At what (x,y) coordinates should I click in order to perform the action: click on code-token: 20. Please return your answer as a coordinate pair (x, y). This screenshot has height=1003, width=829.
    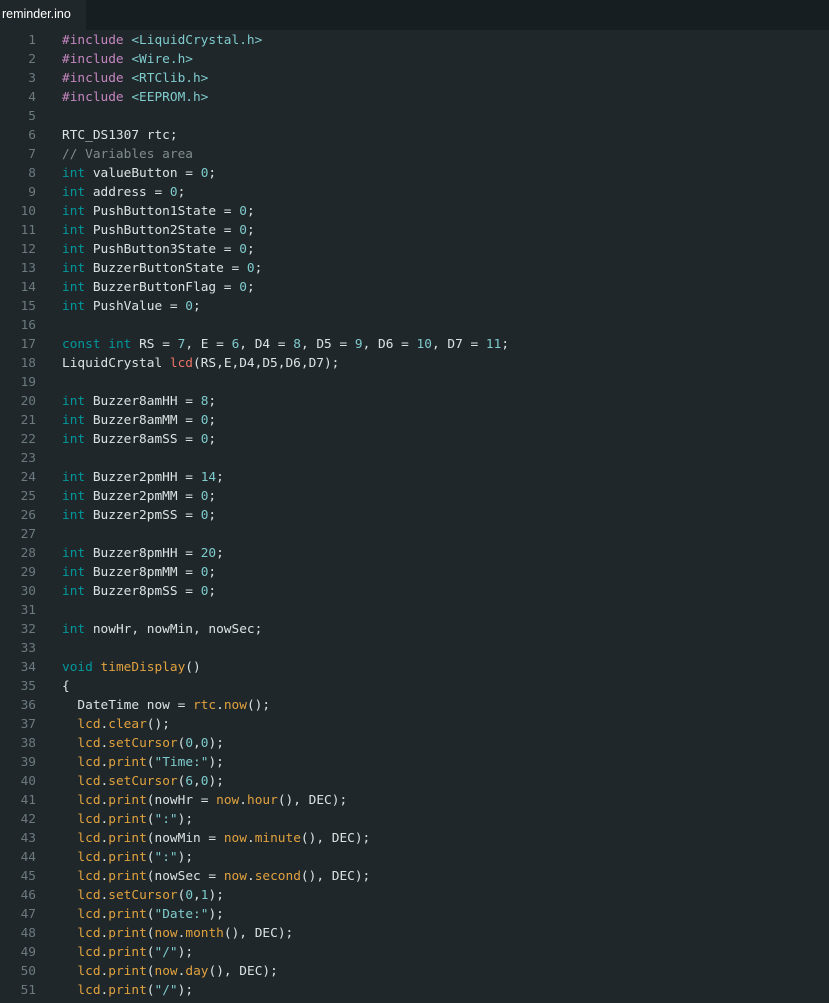
    Looking at the image, I should click on (208, 553).